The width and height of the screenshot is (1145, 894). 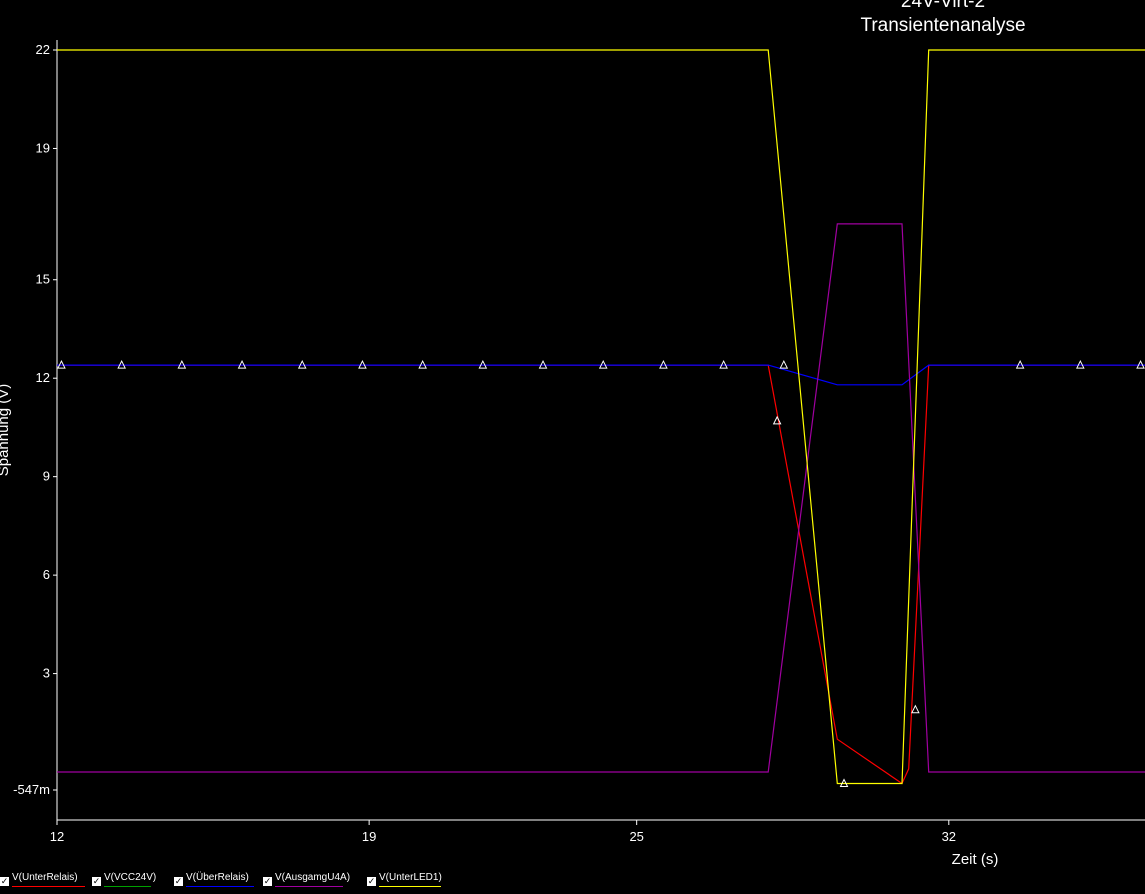 I want to click on x-tick-group: 12 19 25 32, so click(x=503, y=832).